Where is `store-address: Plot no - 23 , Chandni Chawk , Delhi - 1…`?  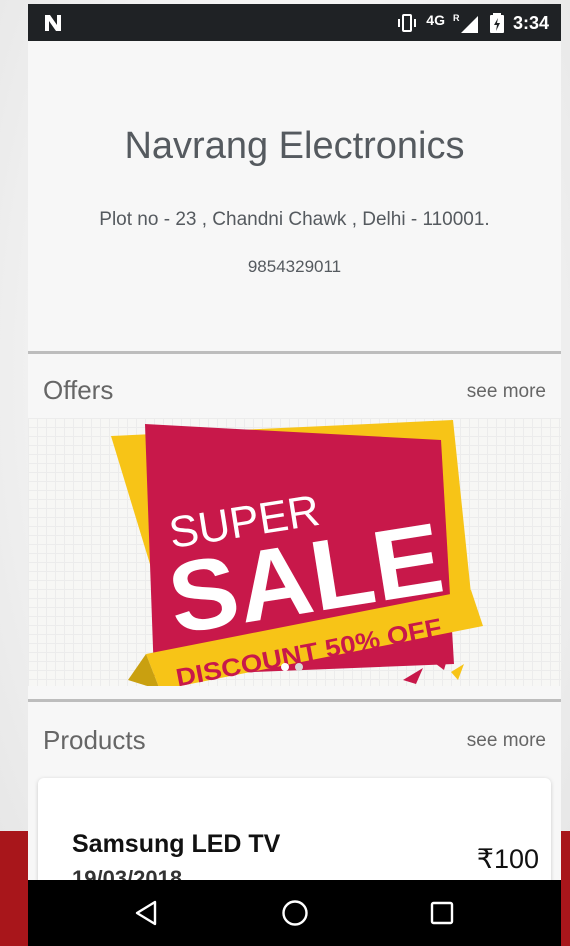 store-address: Plot no - 23 , Chandni Chawk , Delhi - 1… is located at coordinates (294, 219).